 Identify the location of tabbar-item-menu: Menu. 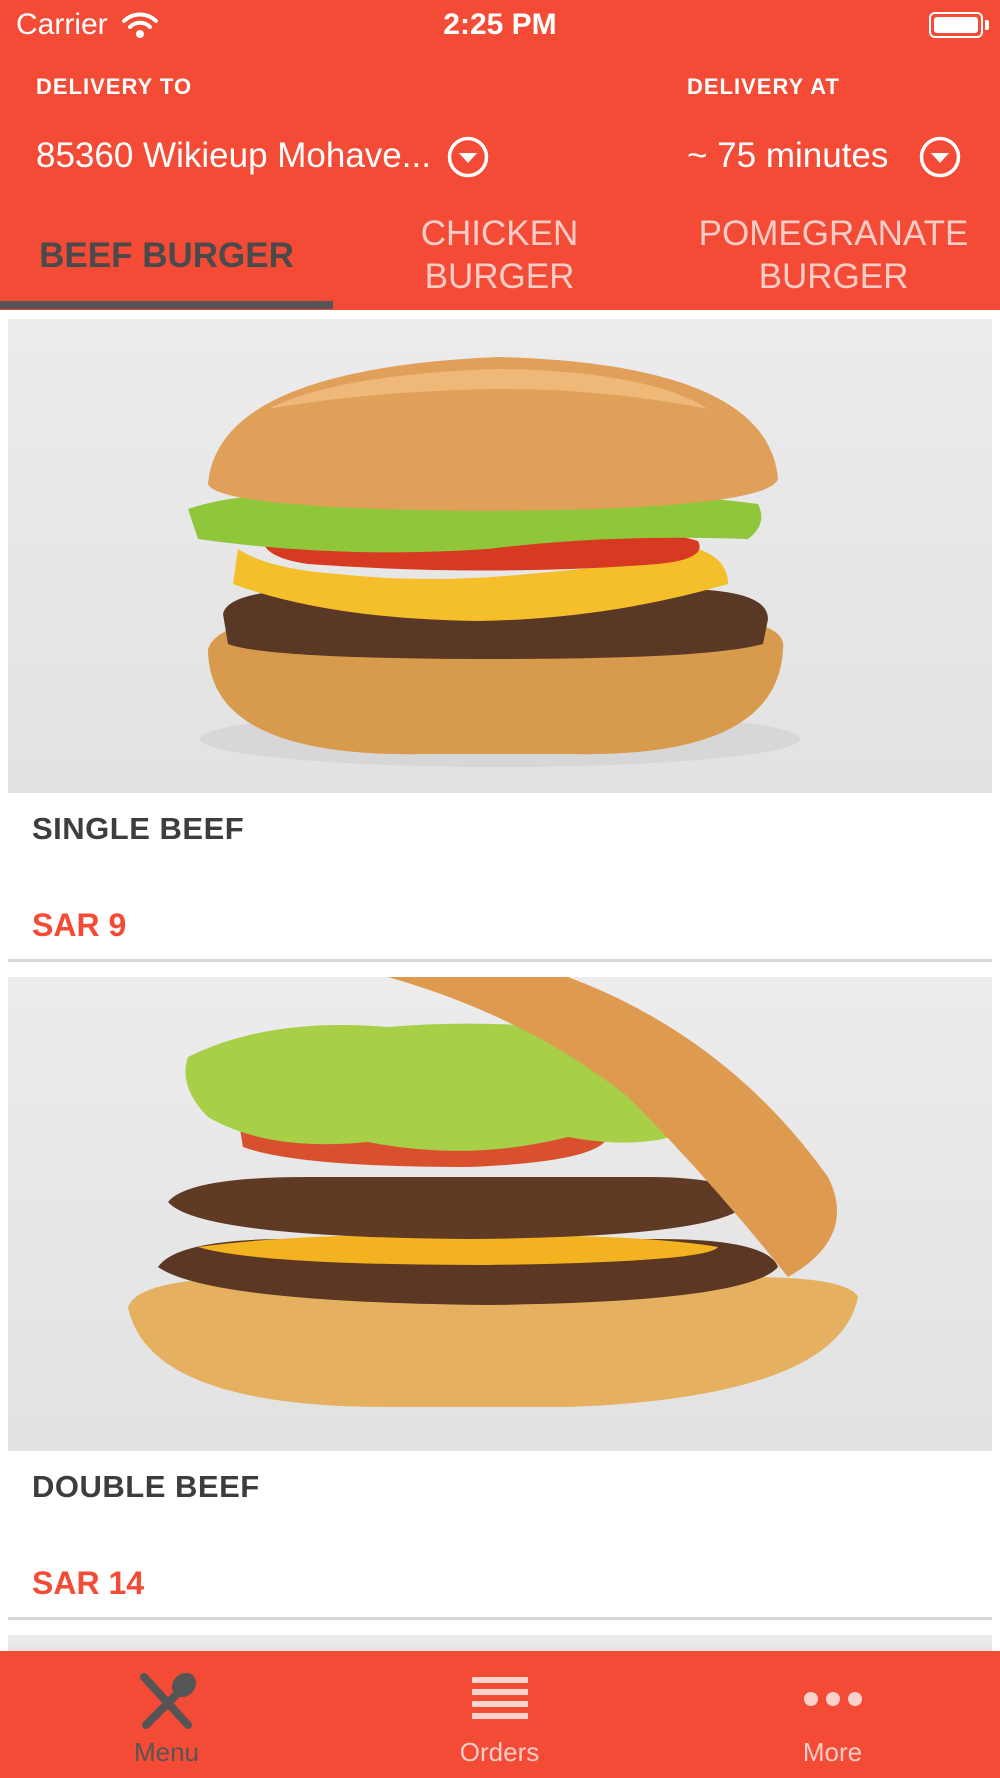
(166, 1714).